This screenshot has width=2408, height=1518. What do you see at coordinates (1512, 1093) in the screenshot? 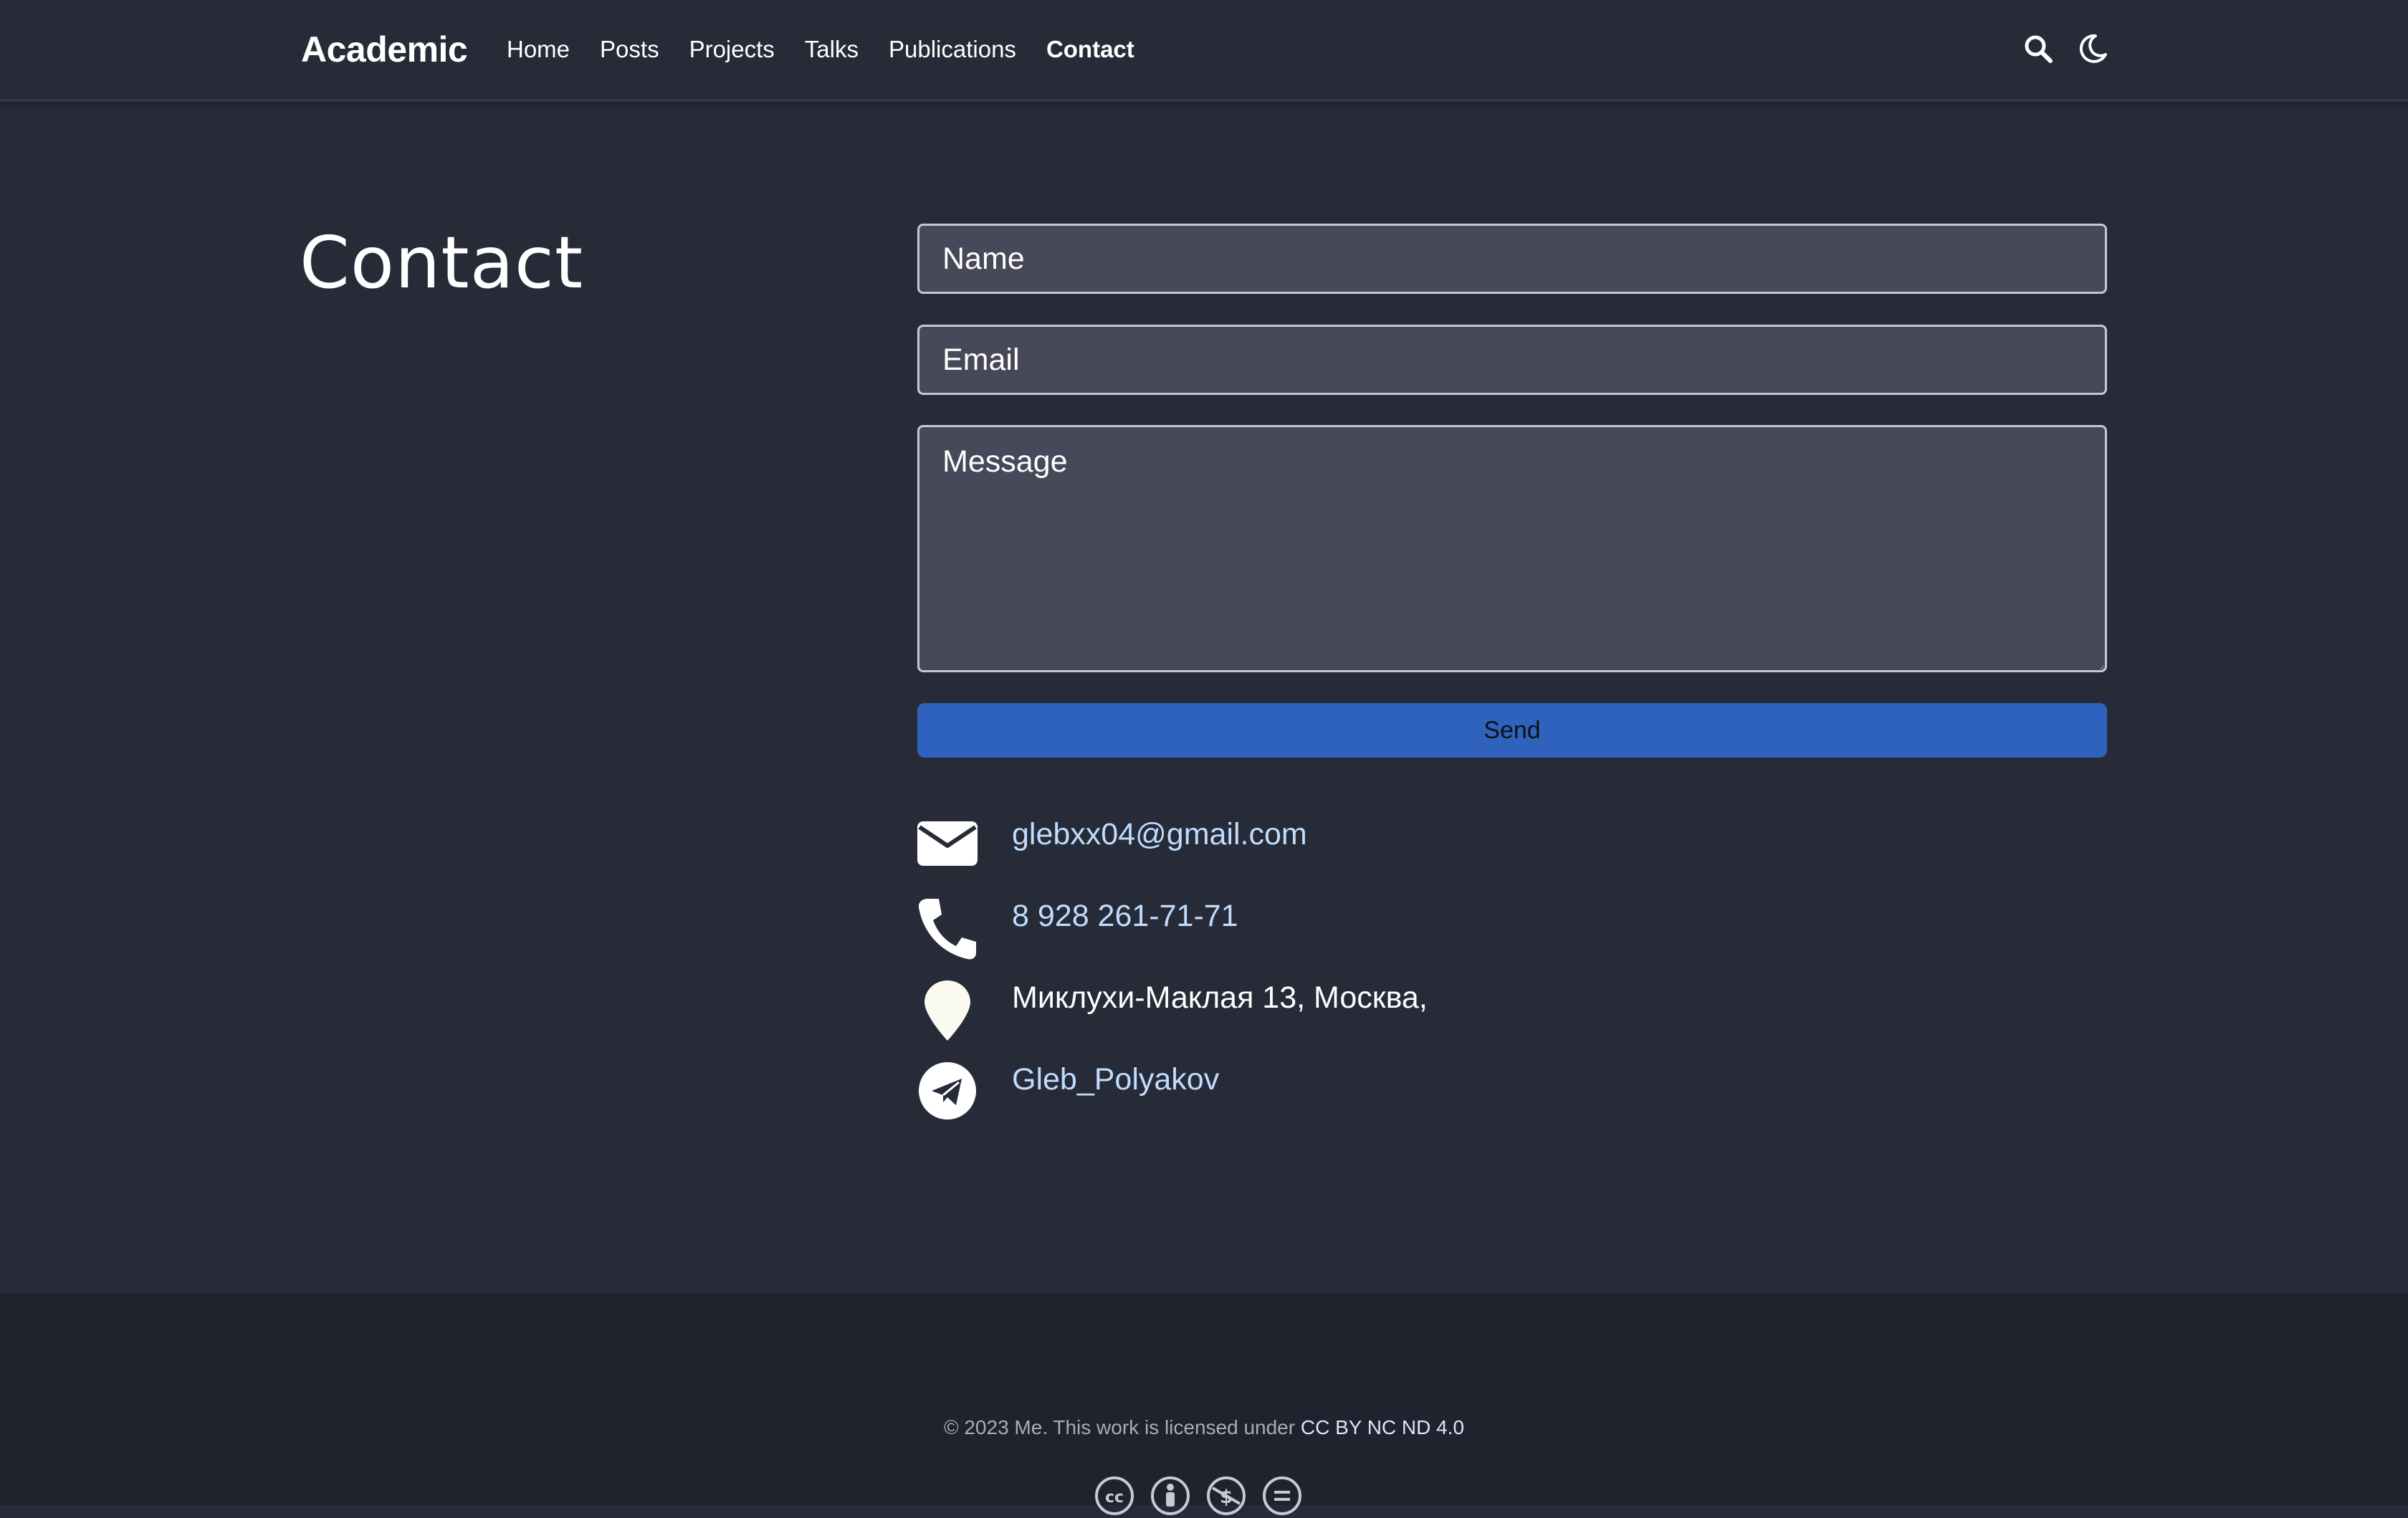
I see `contact-telegram-row: Gleb_Polyakov` at bounding box center [1512, 1093].